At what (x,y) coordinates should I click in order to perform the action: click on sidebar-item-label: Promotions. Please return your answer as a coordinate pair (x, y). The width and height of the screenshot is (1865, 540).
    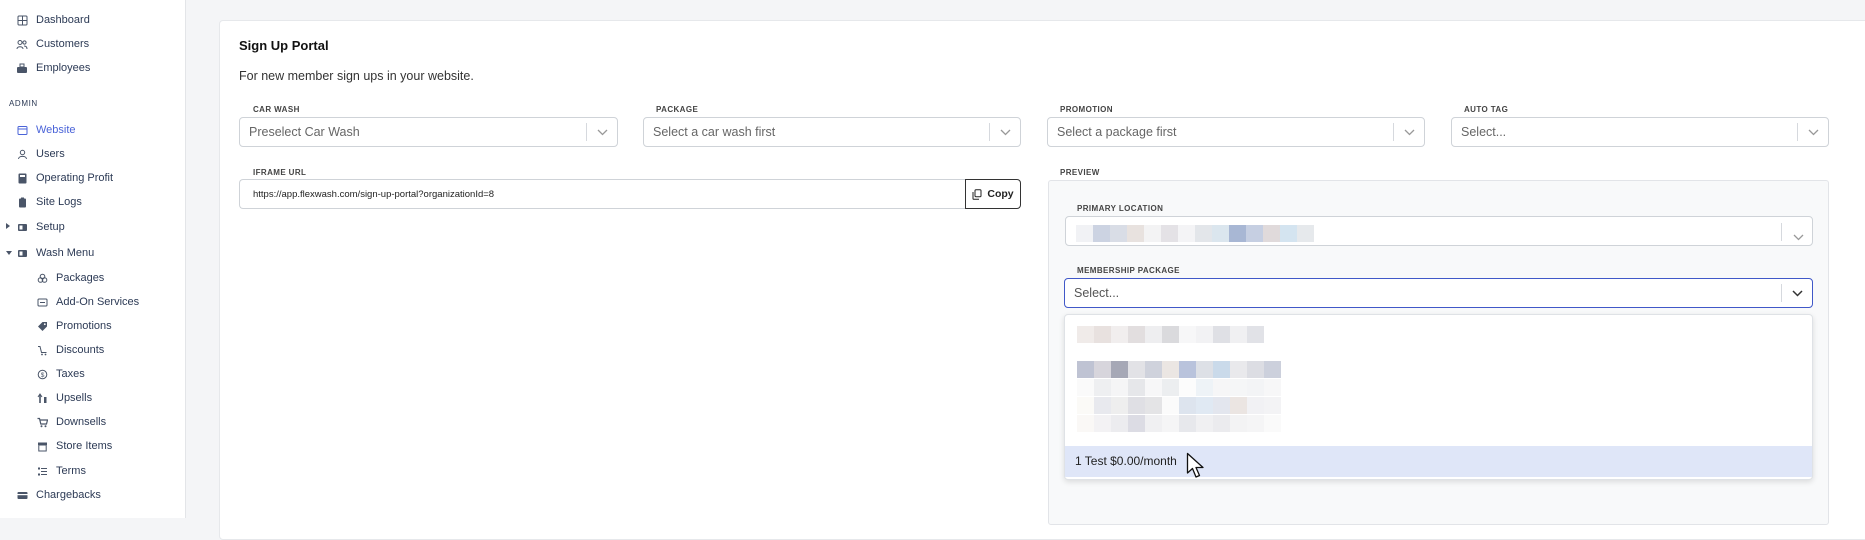
    Looking at the image, I should click on (84, 326).